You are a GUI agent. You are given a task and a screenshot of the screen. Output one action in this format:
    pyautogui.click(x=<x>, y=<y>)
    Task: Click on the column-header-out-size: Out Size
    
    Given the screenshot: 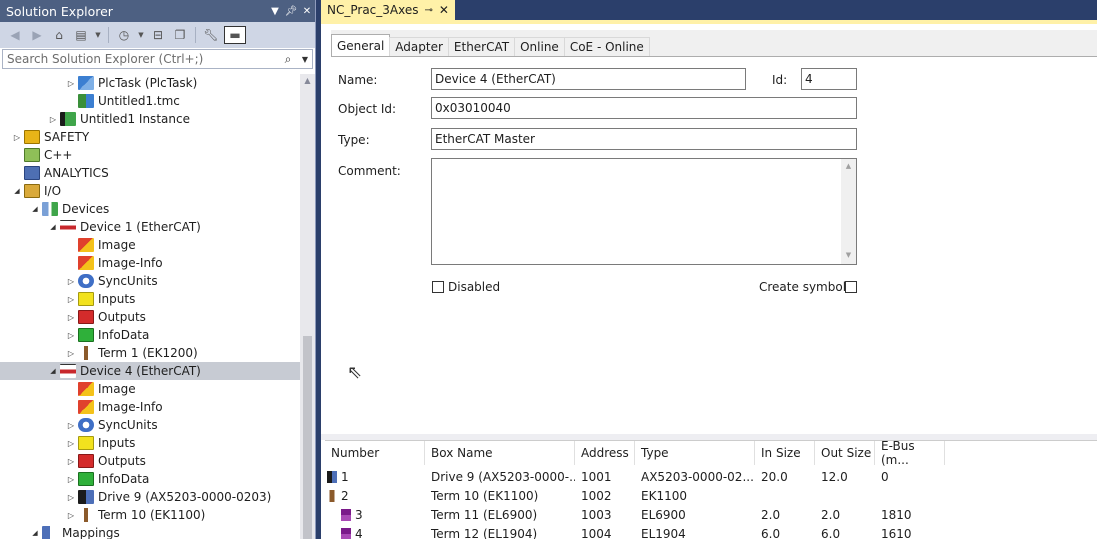 What is the action you would take?
    pyautogui.click(x=845, y=453)
    